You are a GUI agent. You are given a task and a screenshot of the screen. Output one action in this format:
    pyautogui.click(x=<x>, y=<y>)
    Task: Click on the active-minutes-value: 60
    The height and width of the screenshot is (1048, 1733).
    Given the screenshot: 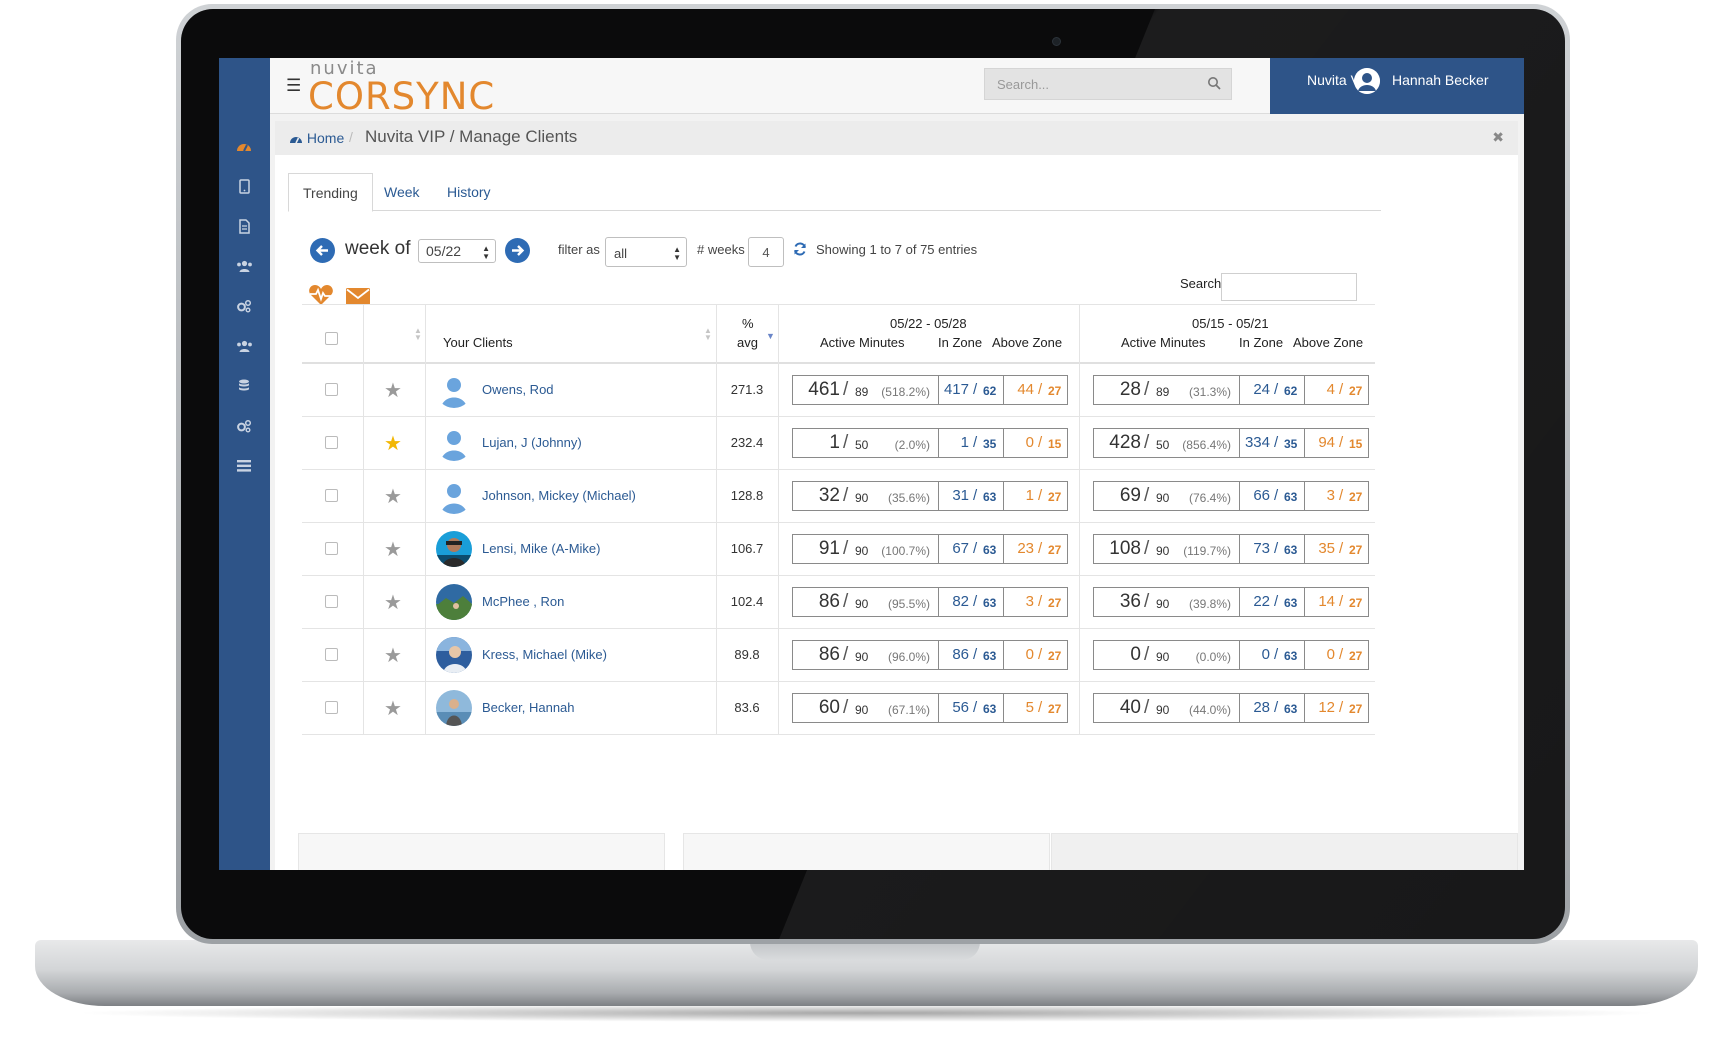 What is the action you would take?
    pyautogui.click(x=829, y=707)
    